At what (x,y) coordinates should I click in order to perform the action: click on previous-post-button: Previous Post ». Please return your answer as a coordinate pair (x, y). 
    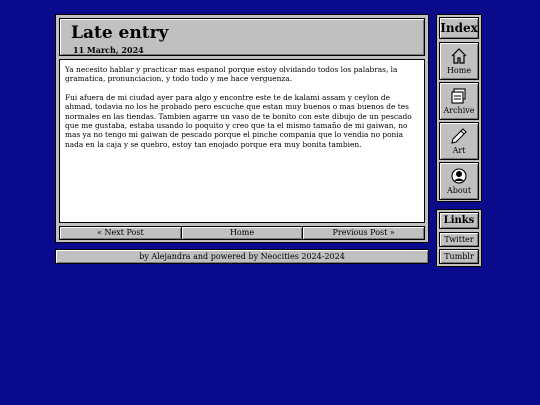
    Looking at the image, I should click on (364, 233).